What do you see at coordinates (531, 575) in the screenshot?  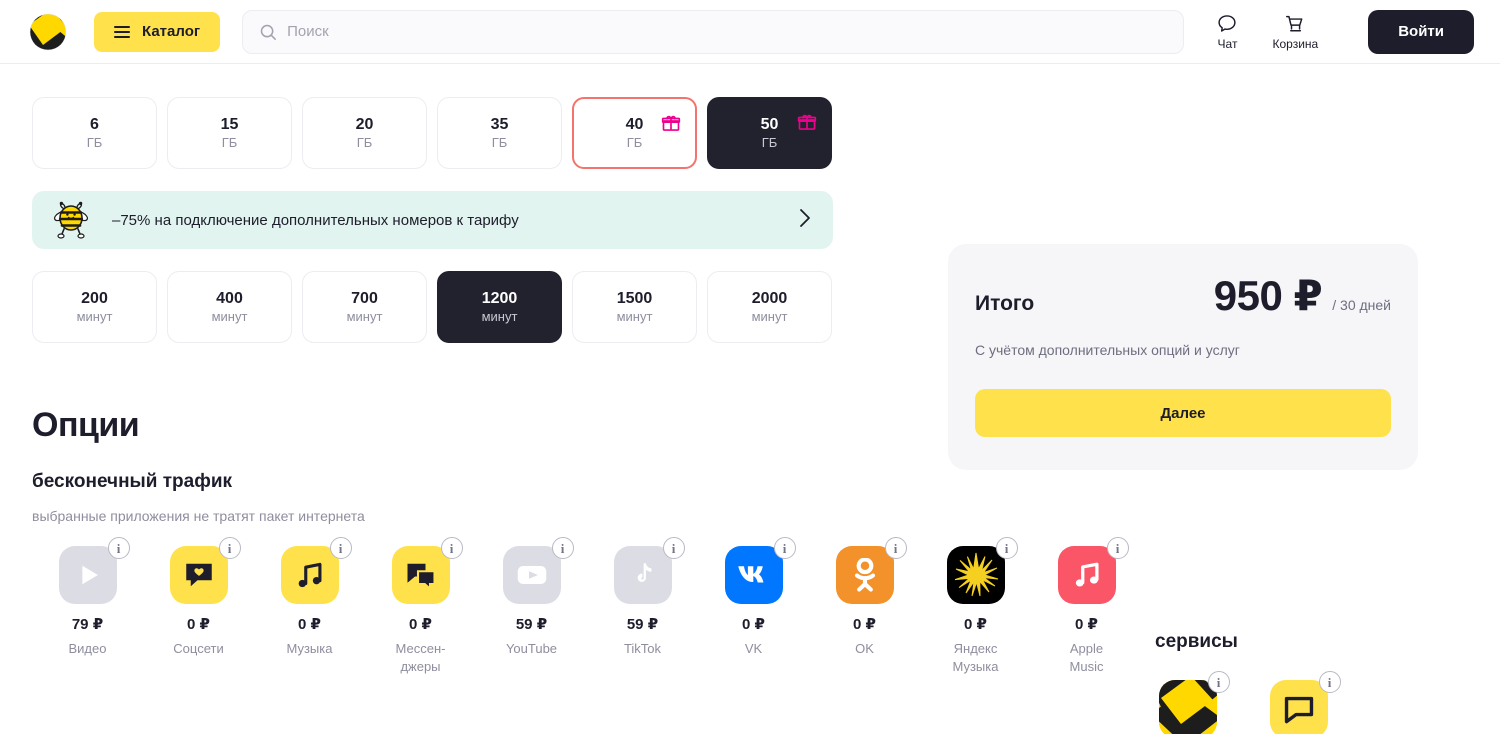 I see `youtube-icon` at bounding box center [531, 575].